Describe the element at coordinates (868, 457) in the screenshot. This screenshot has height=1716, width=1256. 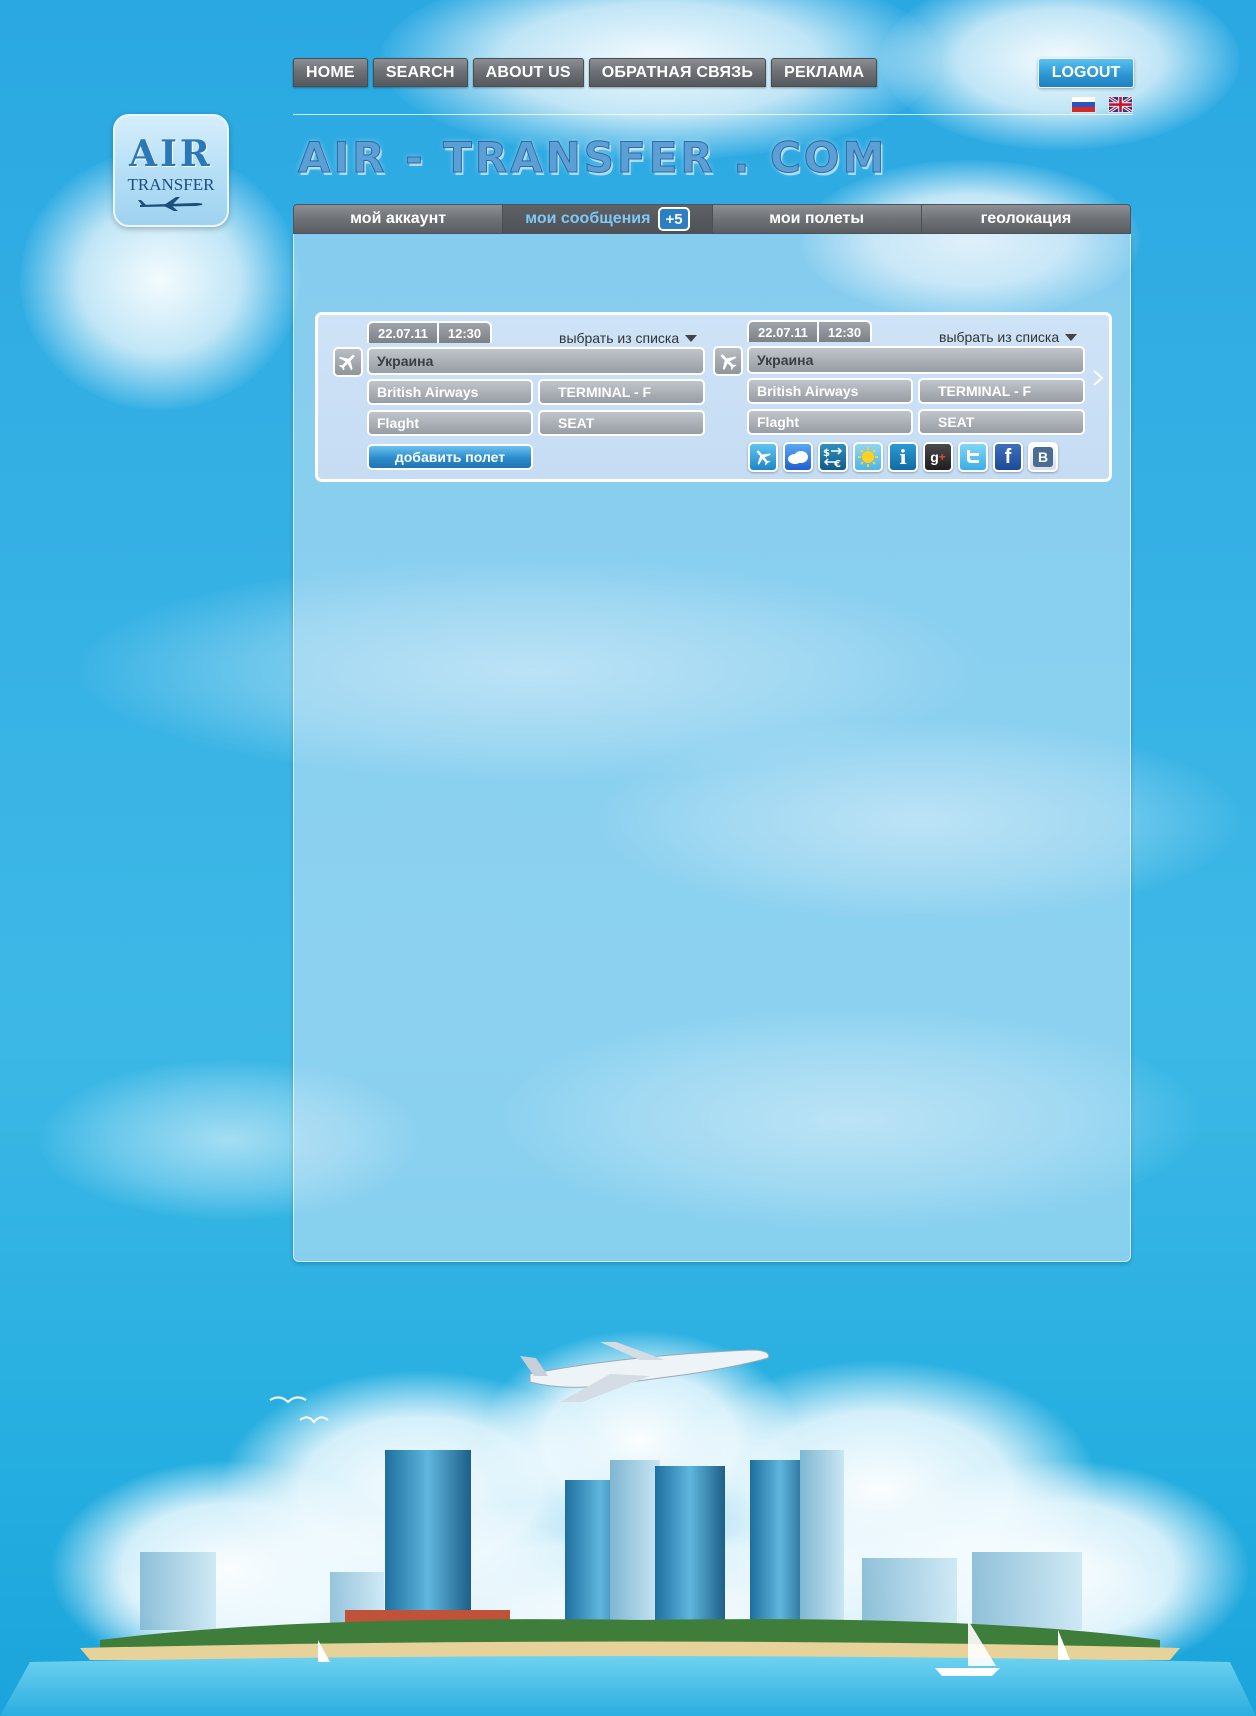
I see `sun-icon` at that location.